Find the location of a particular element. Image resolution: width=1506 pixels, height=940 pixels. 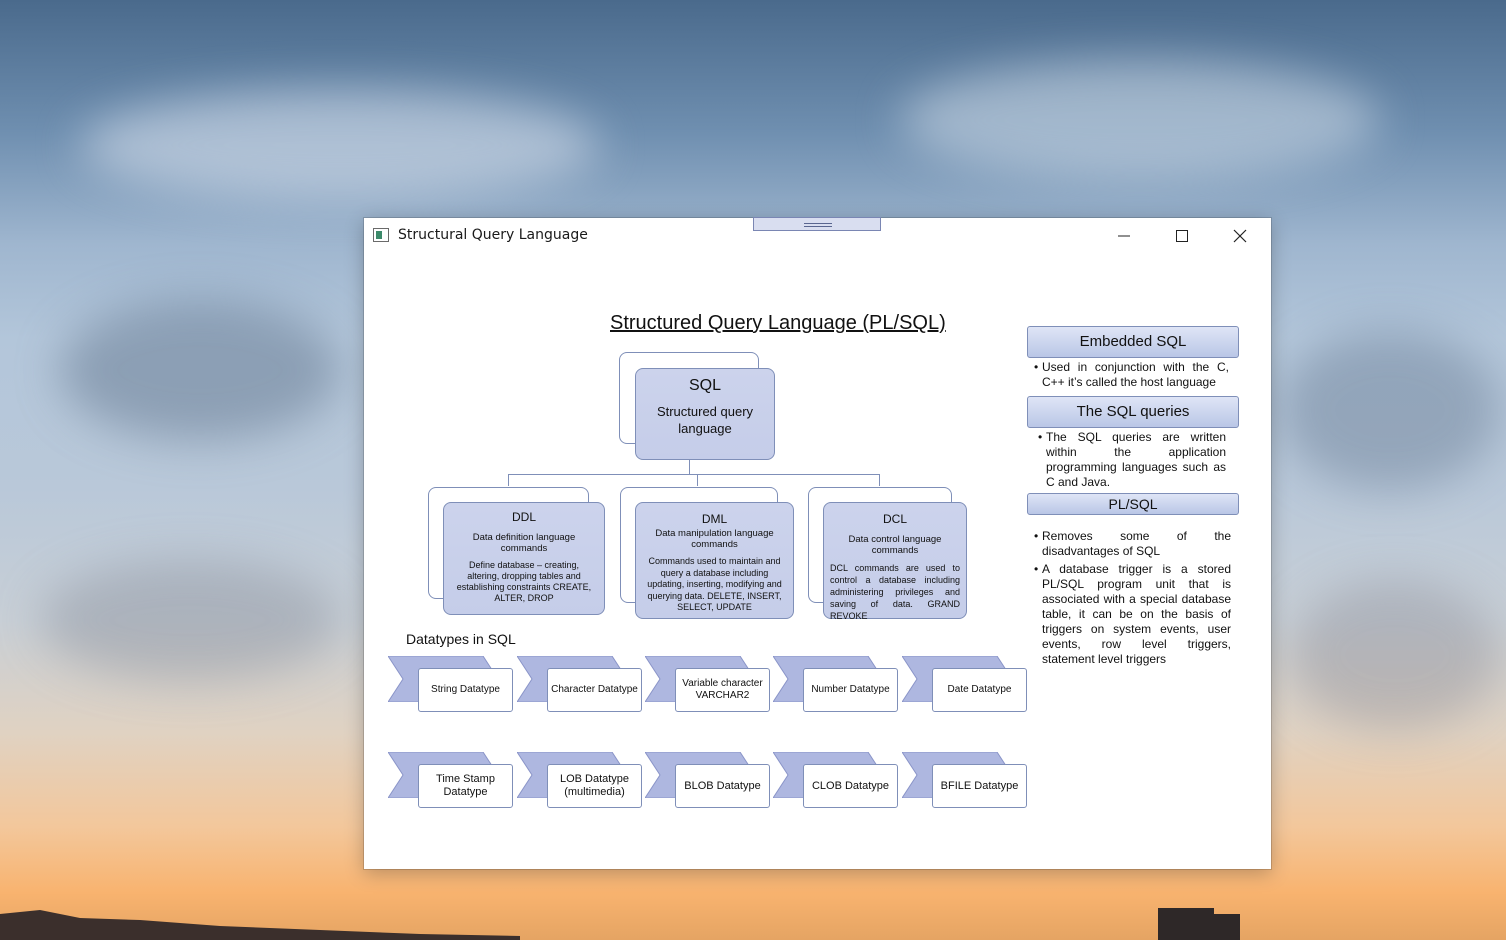

dml-title: DML is located at coordinates (714, 519).